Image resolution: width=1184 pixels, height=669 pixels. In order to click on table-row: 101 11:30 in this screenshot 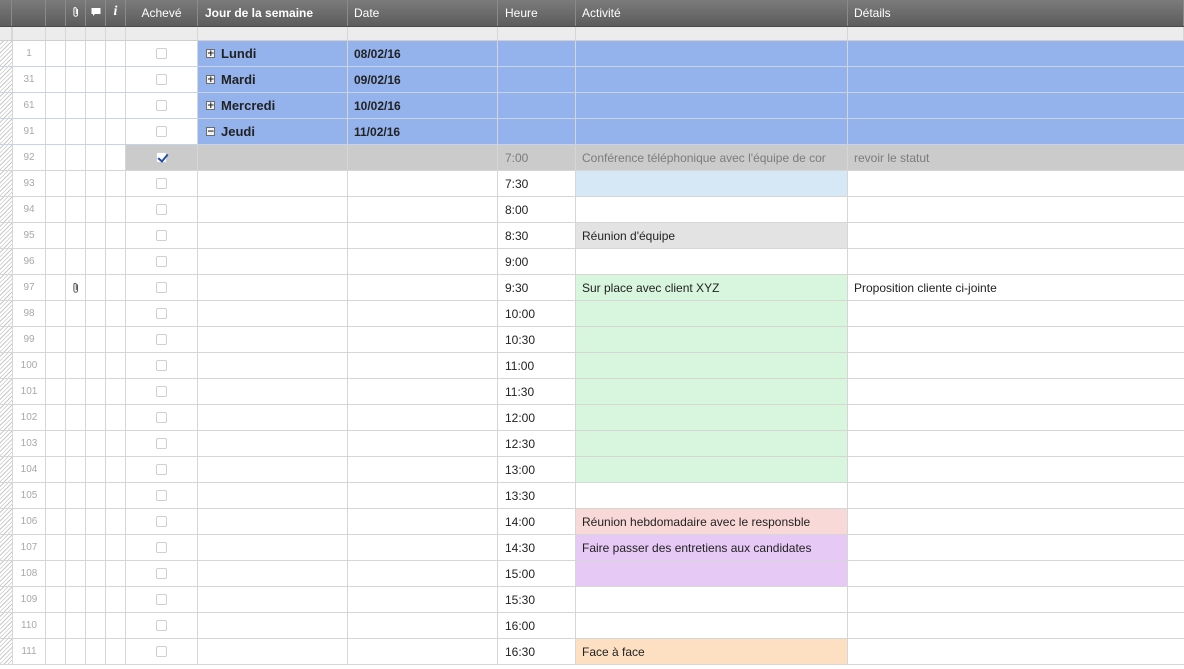, I will do `click(592, 392)`.